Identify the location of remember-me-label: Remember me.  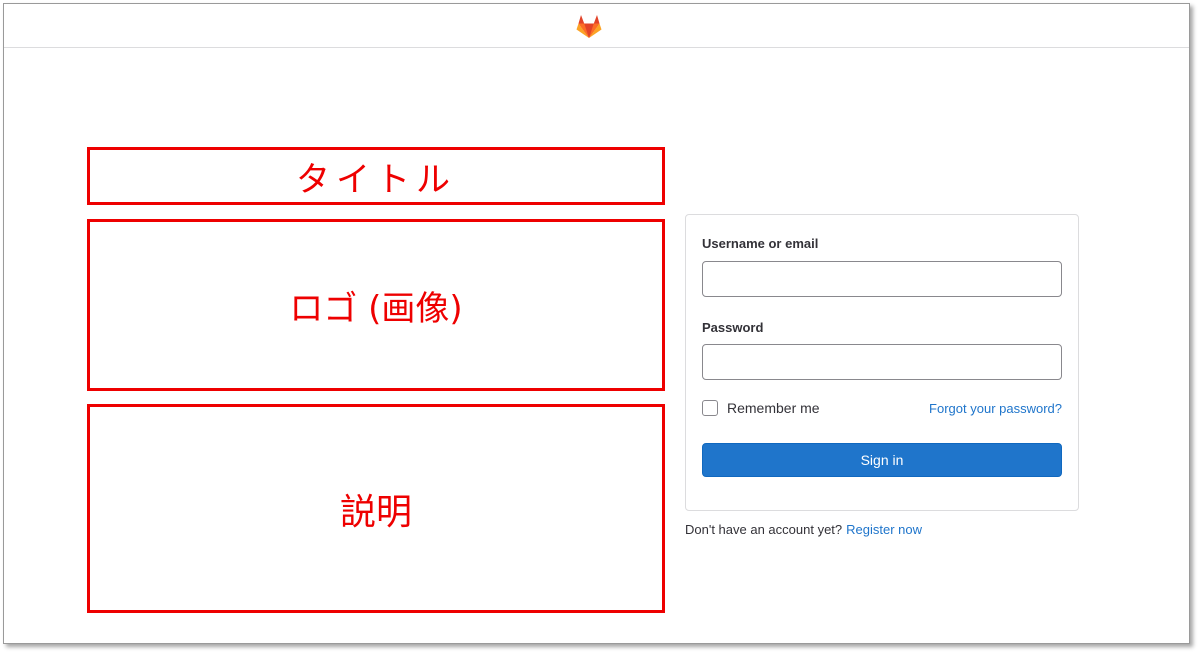
(773, 408).